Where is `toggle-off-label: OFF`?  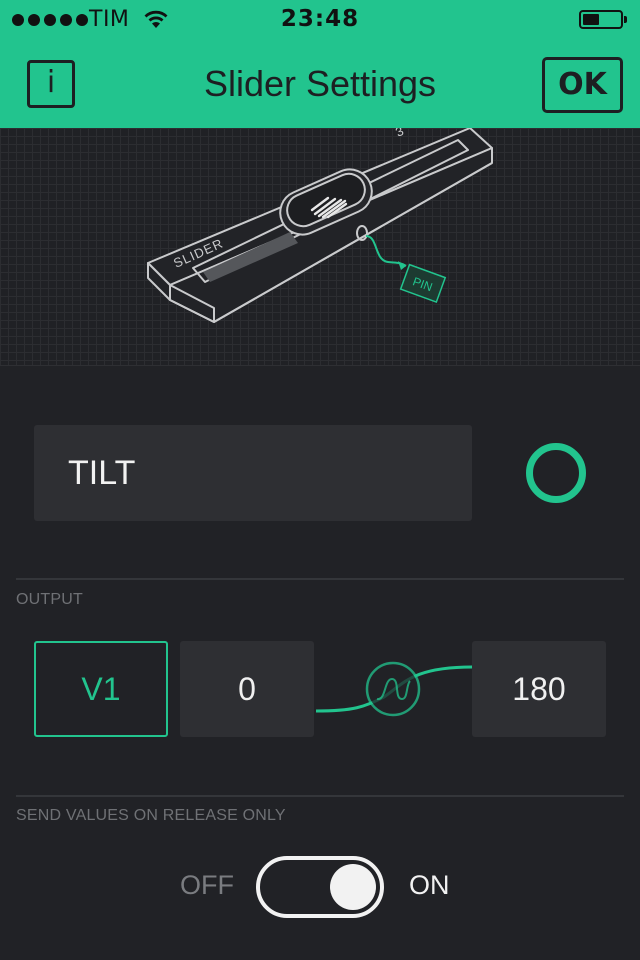 toggle-off-label: OFF is located at coordinates (207, 885).